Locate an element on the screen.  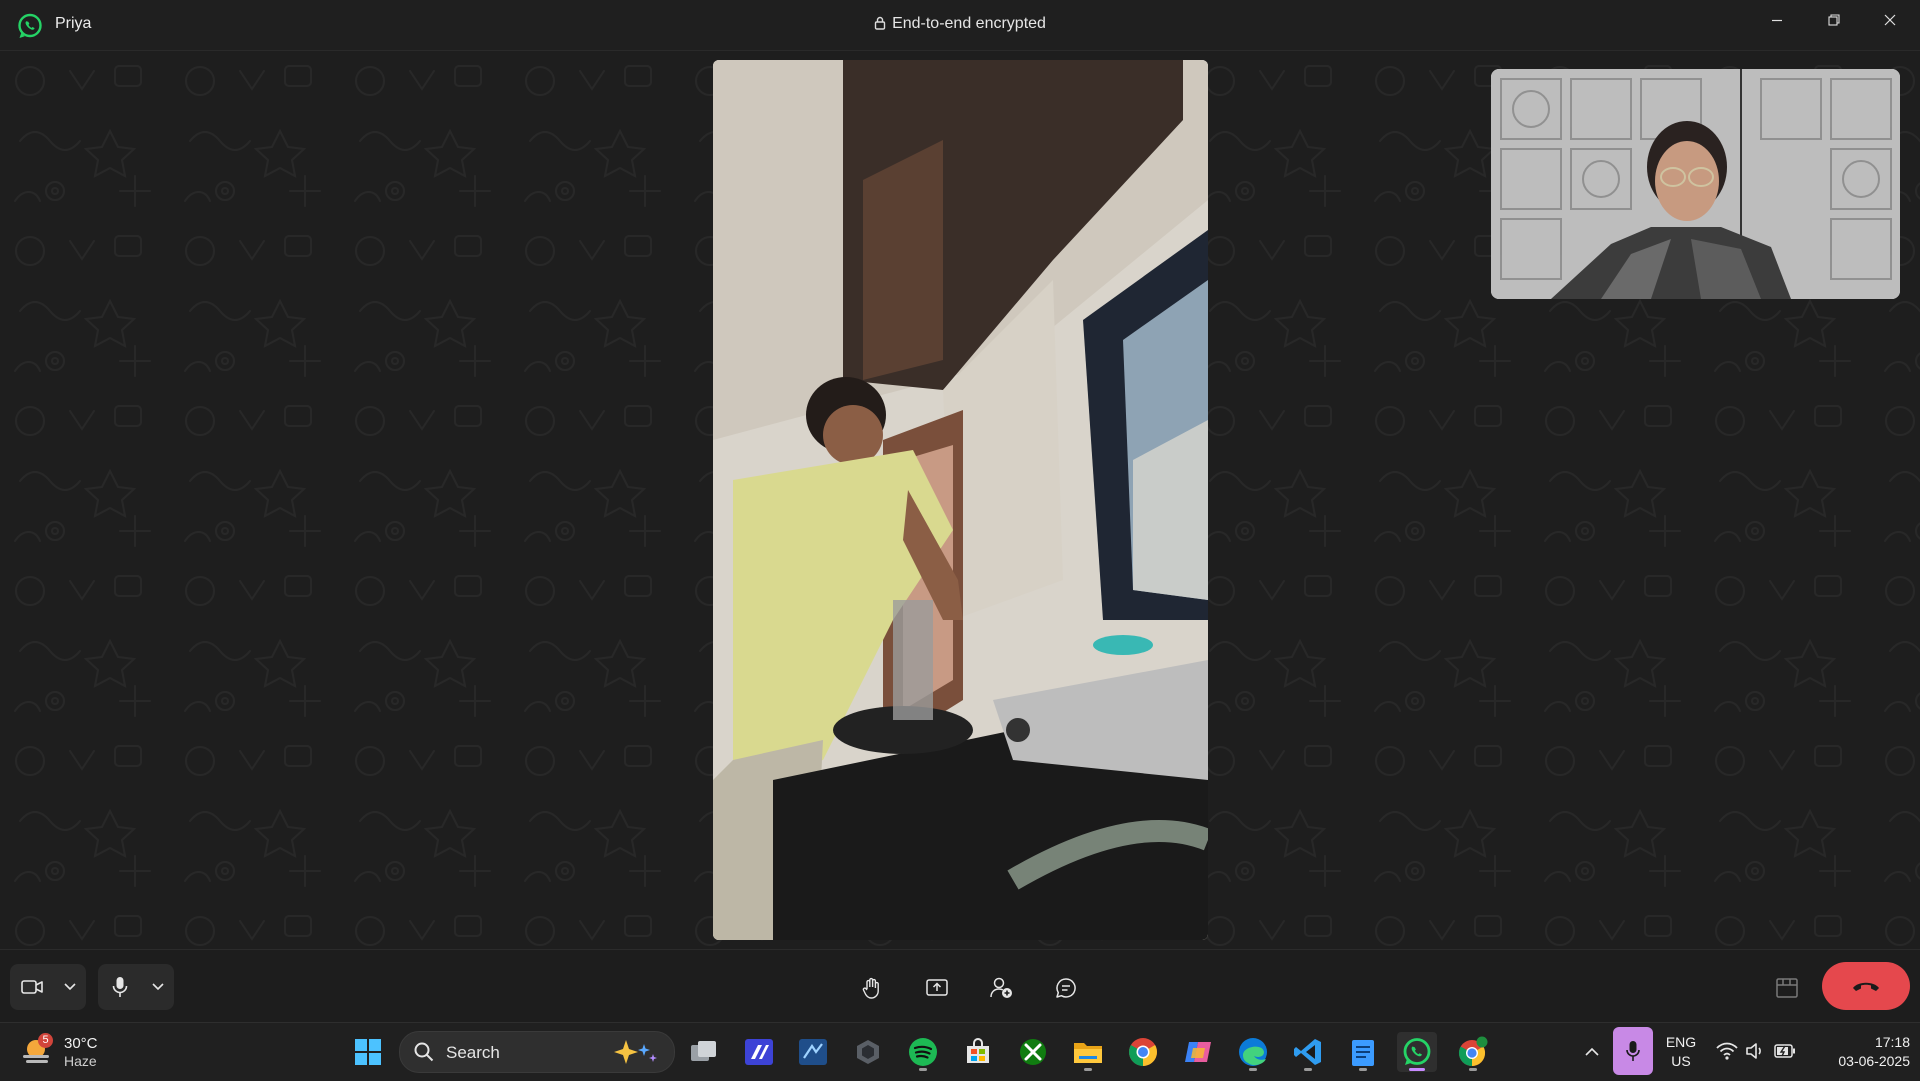
start-button is located at coordinates (368, 1052).